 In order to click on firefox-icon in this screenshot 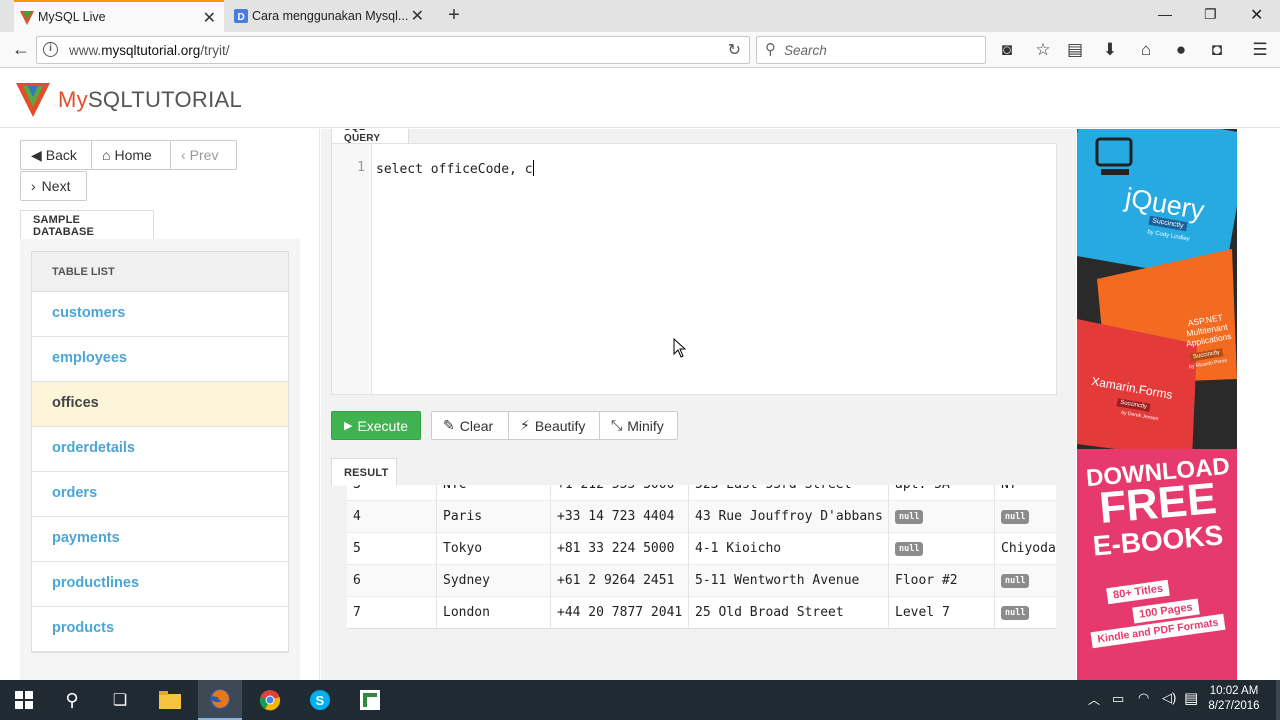, I will do `click(220, 700)`.